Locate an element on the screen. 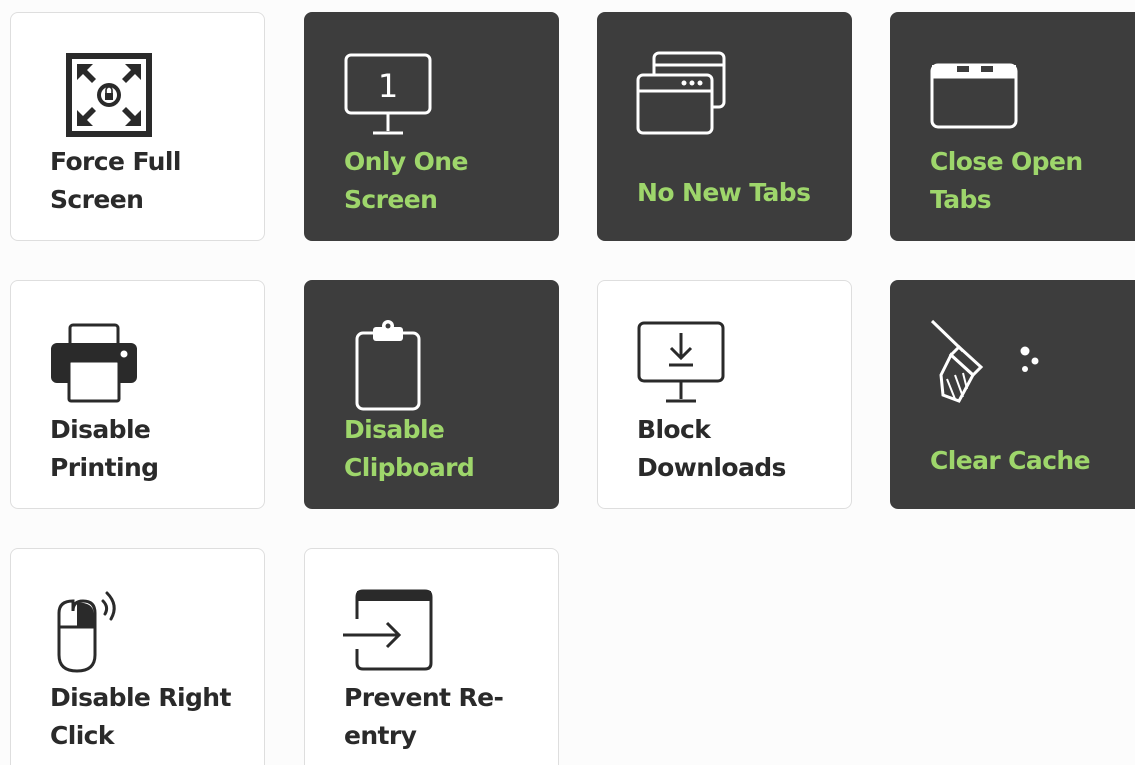  tile-disable-printing: Disable Printing is located at coordinates (137, 394).